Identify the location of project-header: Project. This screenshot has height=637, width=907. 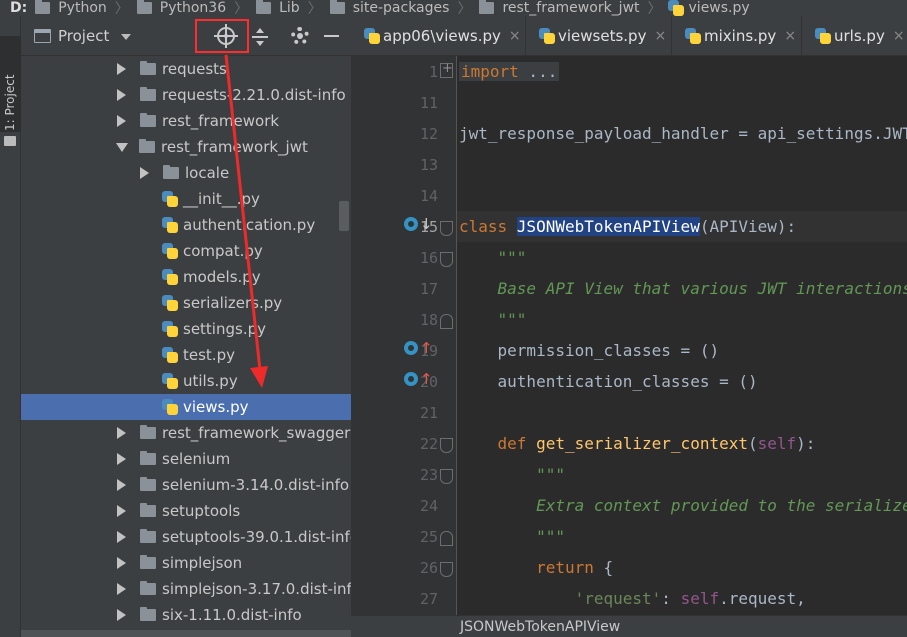
(186, 36).